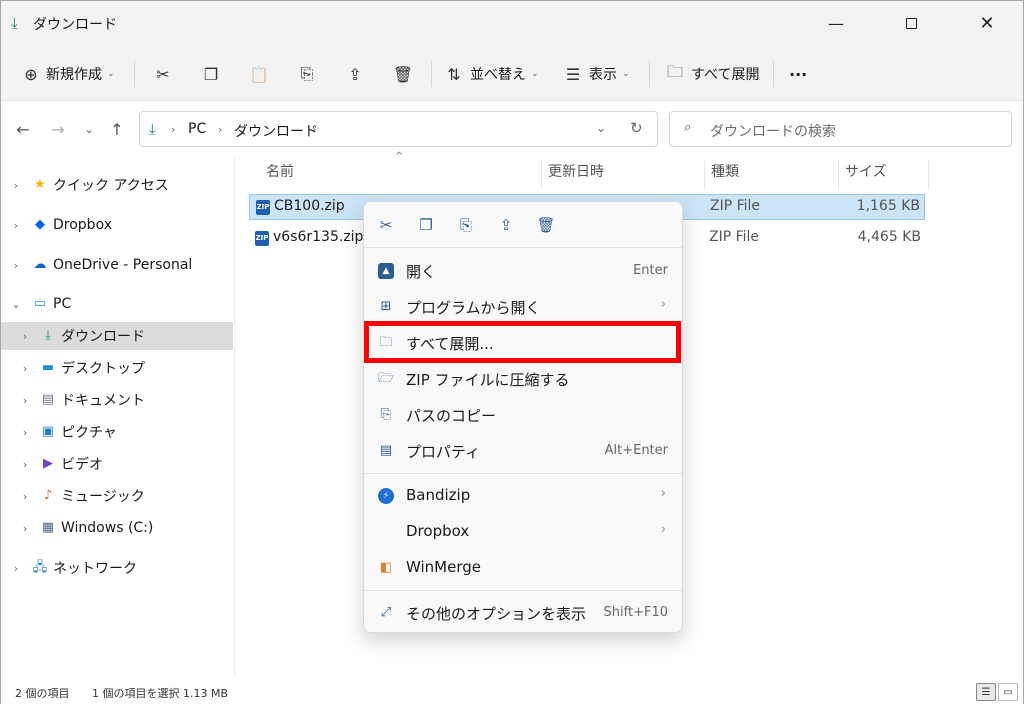  What do you see at coordinates (117, 400) in the screenshot?
I see `tree-item-documents: › ▤ ドキュメント` at bounding box center [117, 400].